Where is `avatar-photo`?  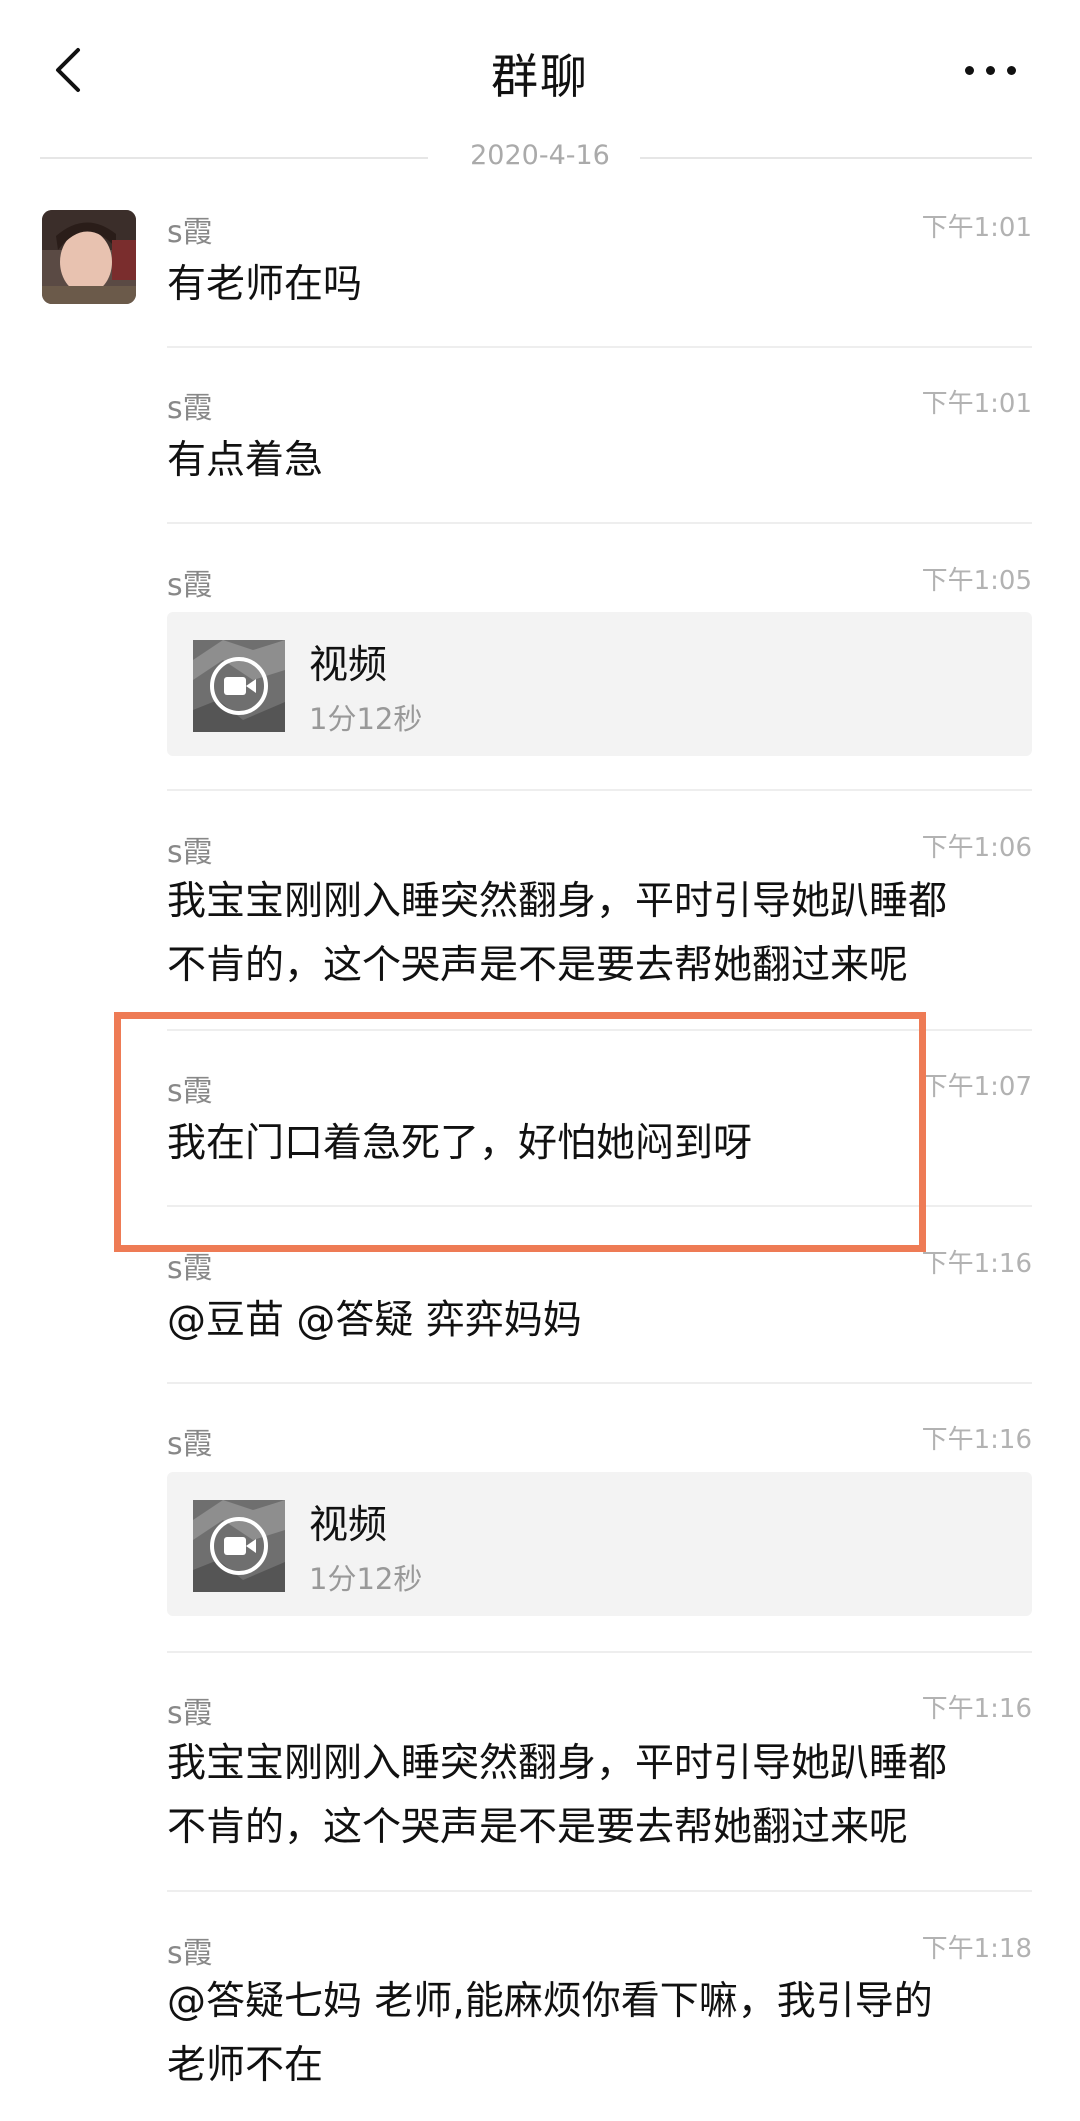
avatar-photo is located at coordinates (89, 257).